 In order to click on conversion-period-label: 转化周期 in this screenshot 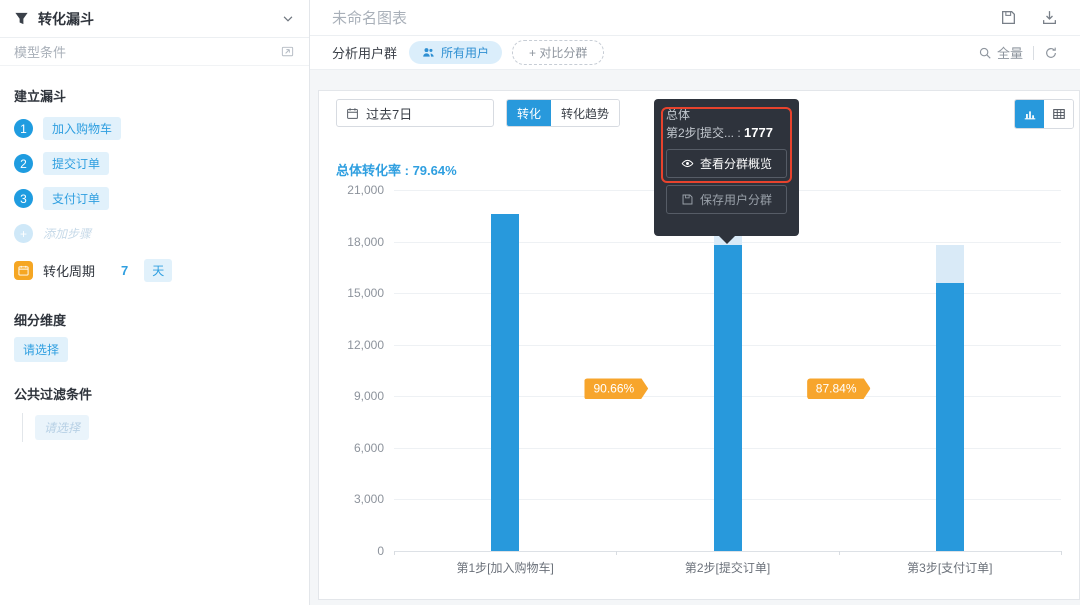, I will do `click(69, 271)`.